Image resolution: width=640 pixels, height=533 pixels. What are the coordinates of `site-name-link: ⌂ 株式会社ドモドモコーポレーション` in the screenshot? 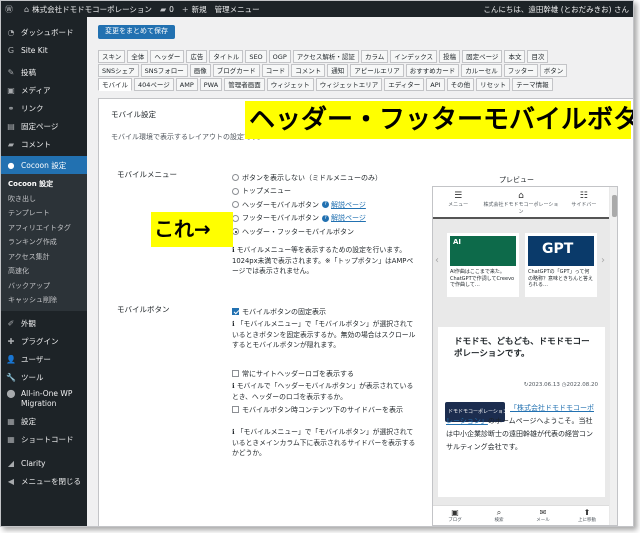 It's located at (88, 9).